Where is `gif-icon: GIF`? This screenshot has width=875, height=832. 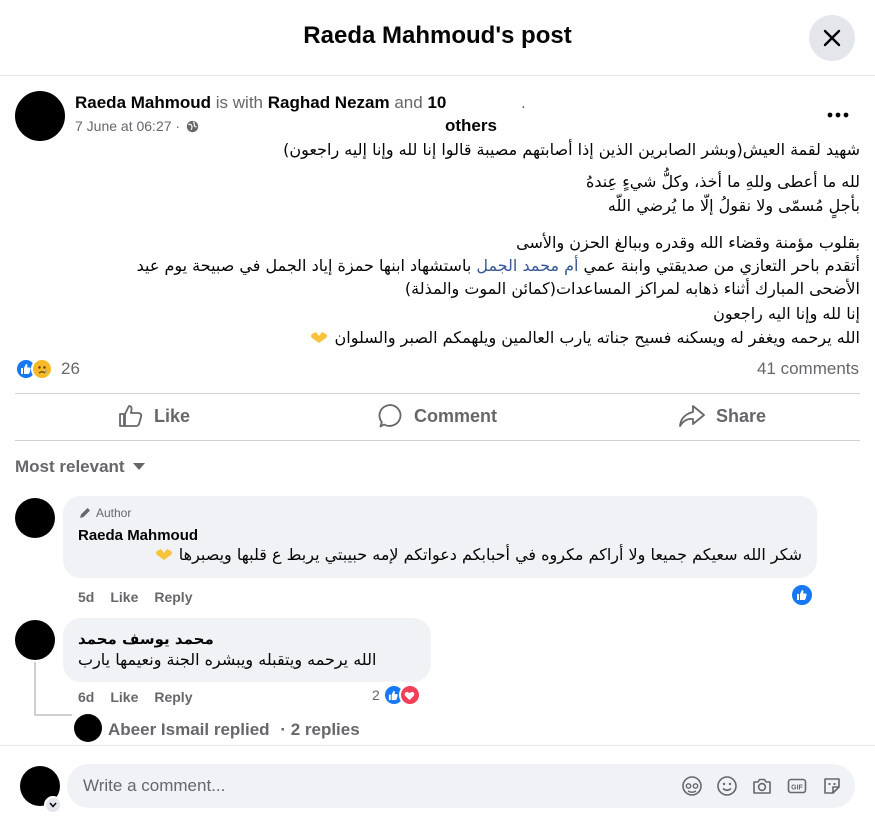 gif-icon: GIF is located at coordinates (797, 786).